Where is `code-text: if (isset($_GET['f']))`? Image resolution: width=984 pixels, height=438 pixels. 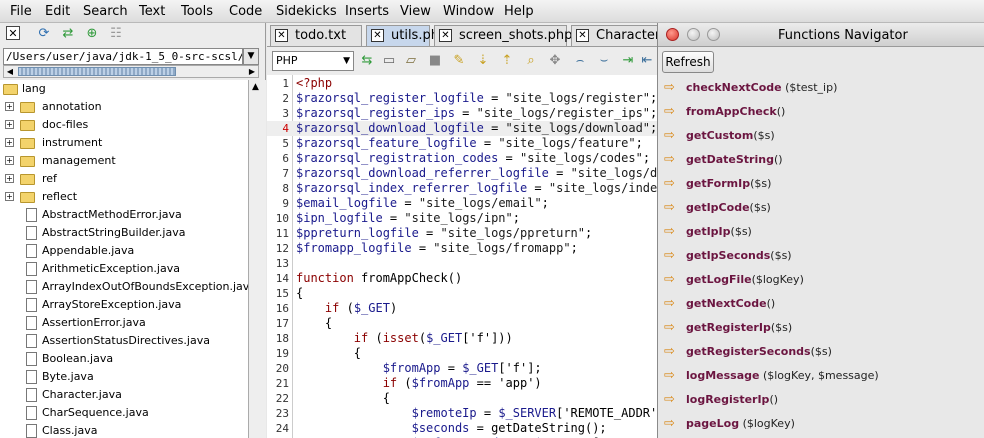 code-text: if (isset($_GET['f'])) is located at coordinates (433, 338).